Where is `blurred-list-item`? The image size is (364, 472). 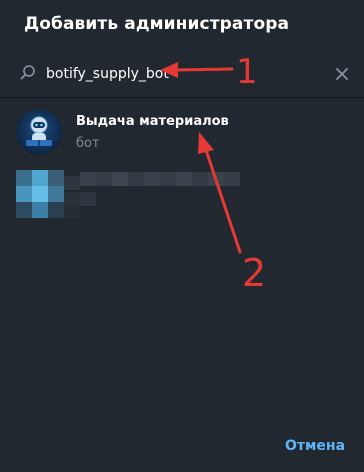
blurred-list-item is located at coordinates (182, 194).